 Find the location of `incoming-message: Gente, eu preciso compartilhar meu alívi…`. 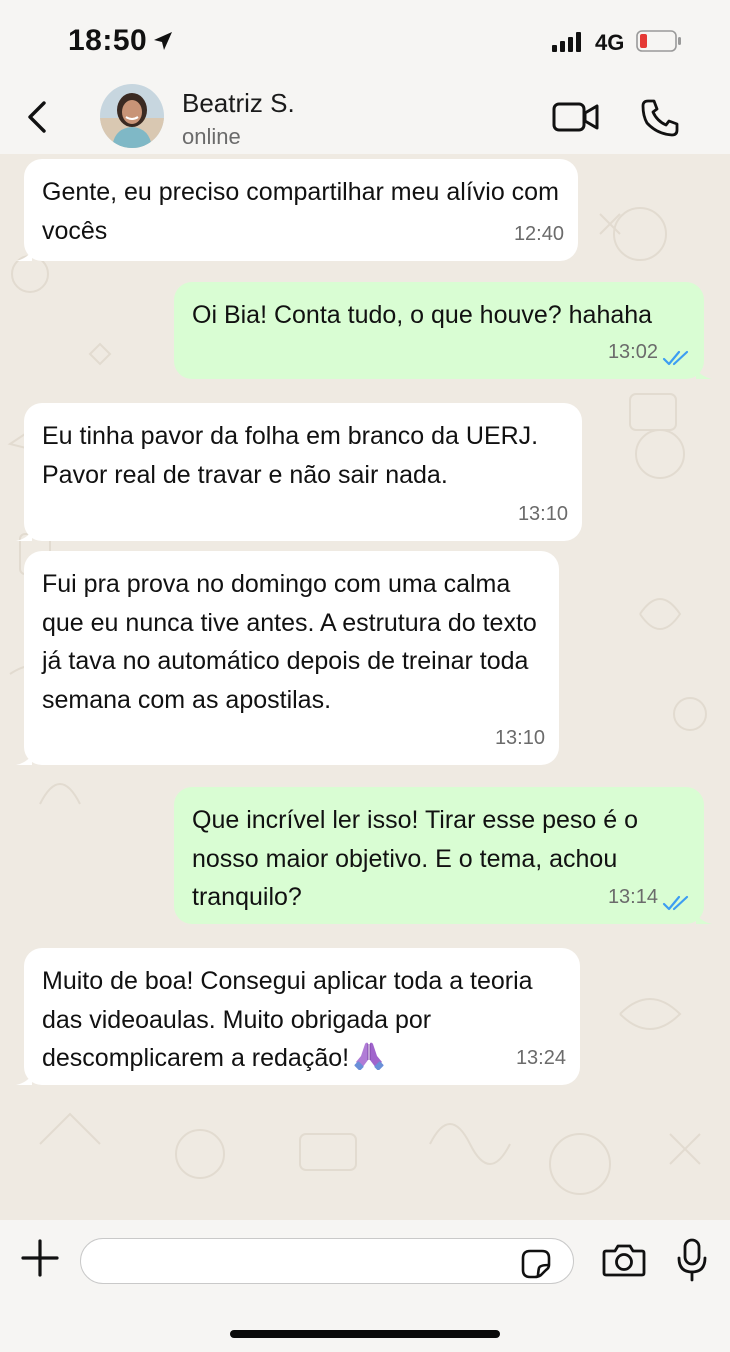

incoming-message: Gente, eu preciso compartilhar meu alívi… is located at coordinates (297, 210).